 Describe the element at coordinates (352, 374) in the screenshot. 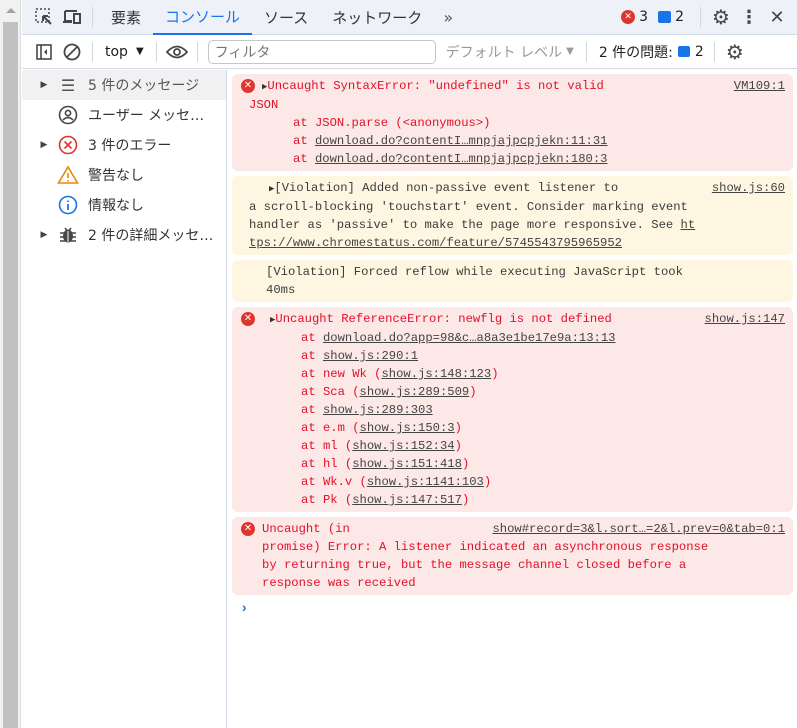

I see `stack-fn: new Wk (` at that location.